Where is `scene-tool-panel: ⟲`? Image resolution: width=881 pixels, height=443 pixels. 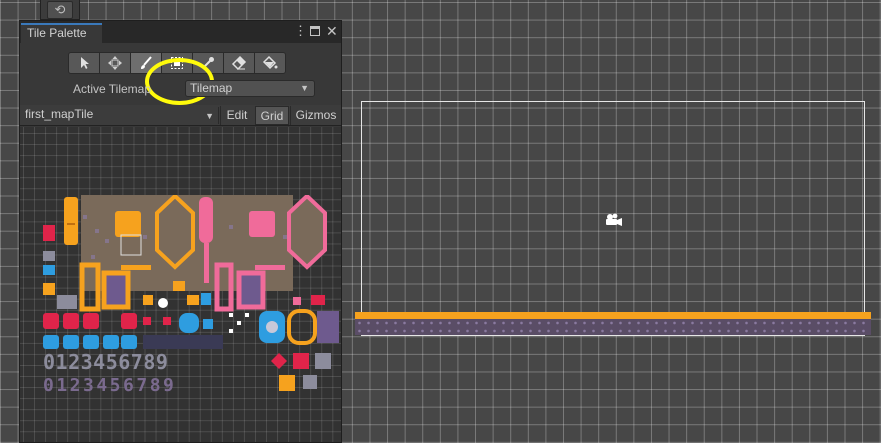 scene-tool-panel: ⟲ is located at coordinates (60, 10).